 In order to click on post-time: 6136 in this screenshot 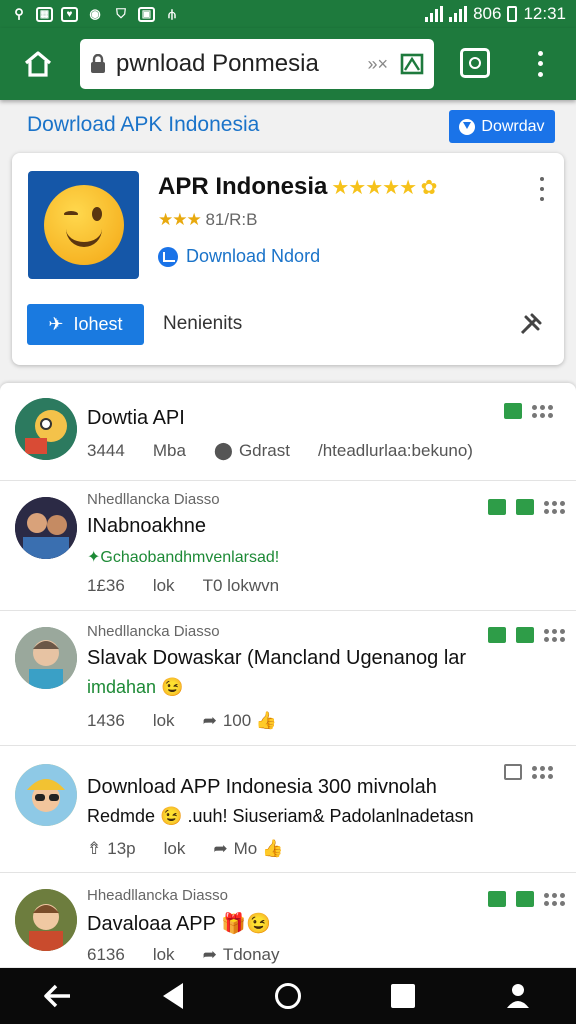, I will do `click(106, 954)`.